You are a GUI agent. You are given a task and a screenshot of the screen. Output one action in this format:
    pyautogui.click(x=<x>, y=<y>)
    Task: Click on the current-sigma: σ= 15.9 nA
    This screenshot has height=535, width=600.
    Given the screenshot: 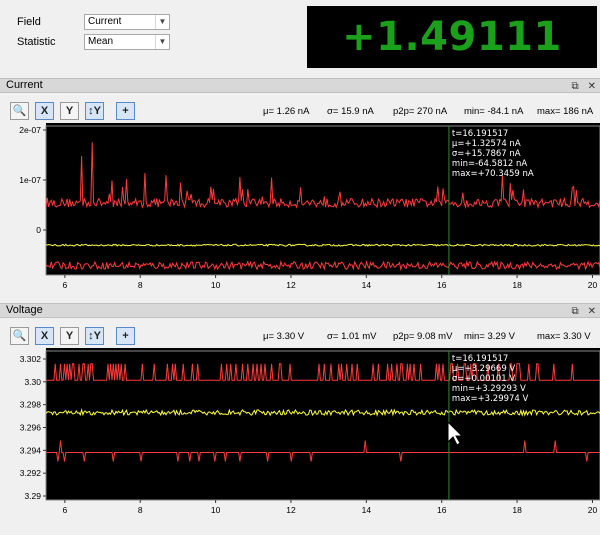 What is the action you would take?
    pyautogui.click(x=350, y=111)
    